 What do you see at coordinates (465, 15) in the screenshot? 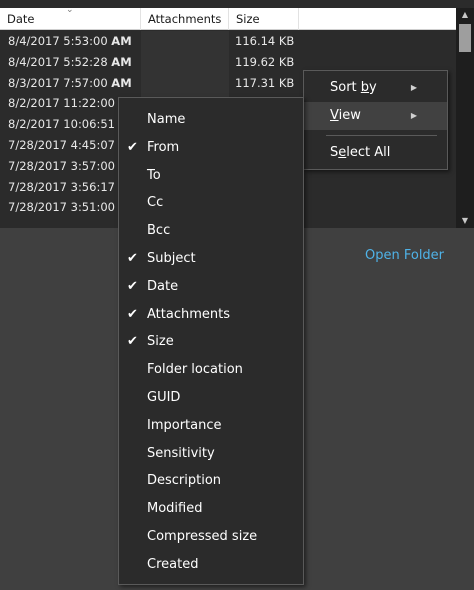
I see `scroll-up-arrow-icon: ▲` at bounding box center [465, 15].